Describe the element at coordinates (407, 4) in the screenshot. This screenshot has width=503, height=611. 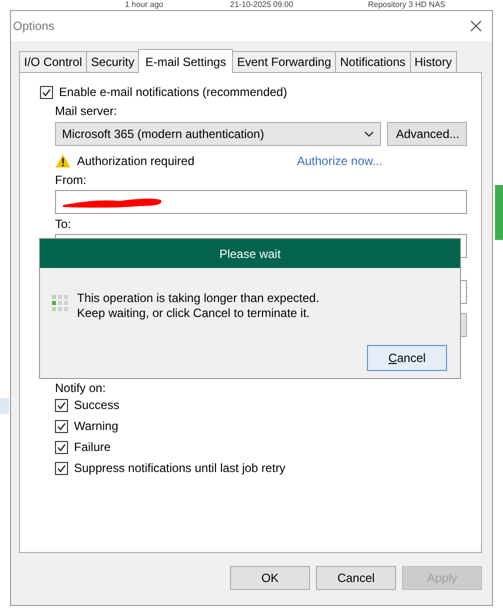
I see `background-table-cell: Repository 3 HD NAS` at that location.